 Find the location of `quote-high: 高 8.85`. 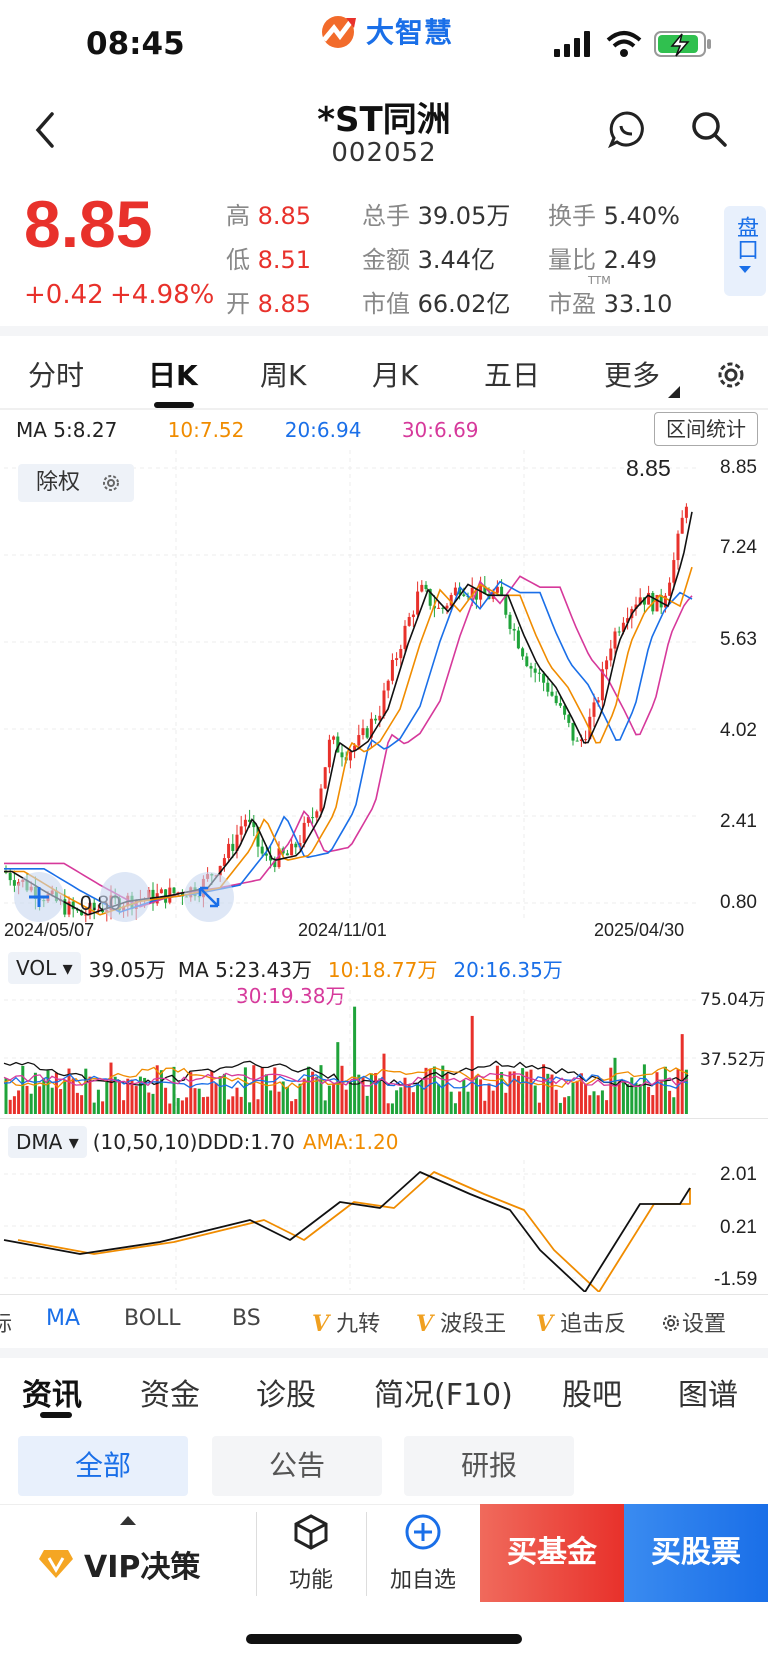

quote-high: 高 8.85 is located at coordinates (269, 216).